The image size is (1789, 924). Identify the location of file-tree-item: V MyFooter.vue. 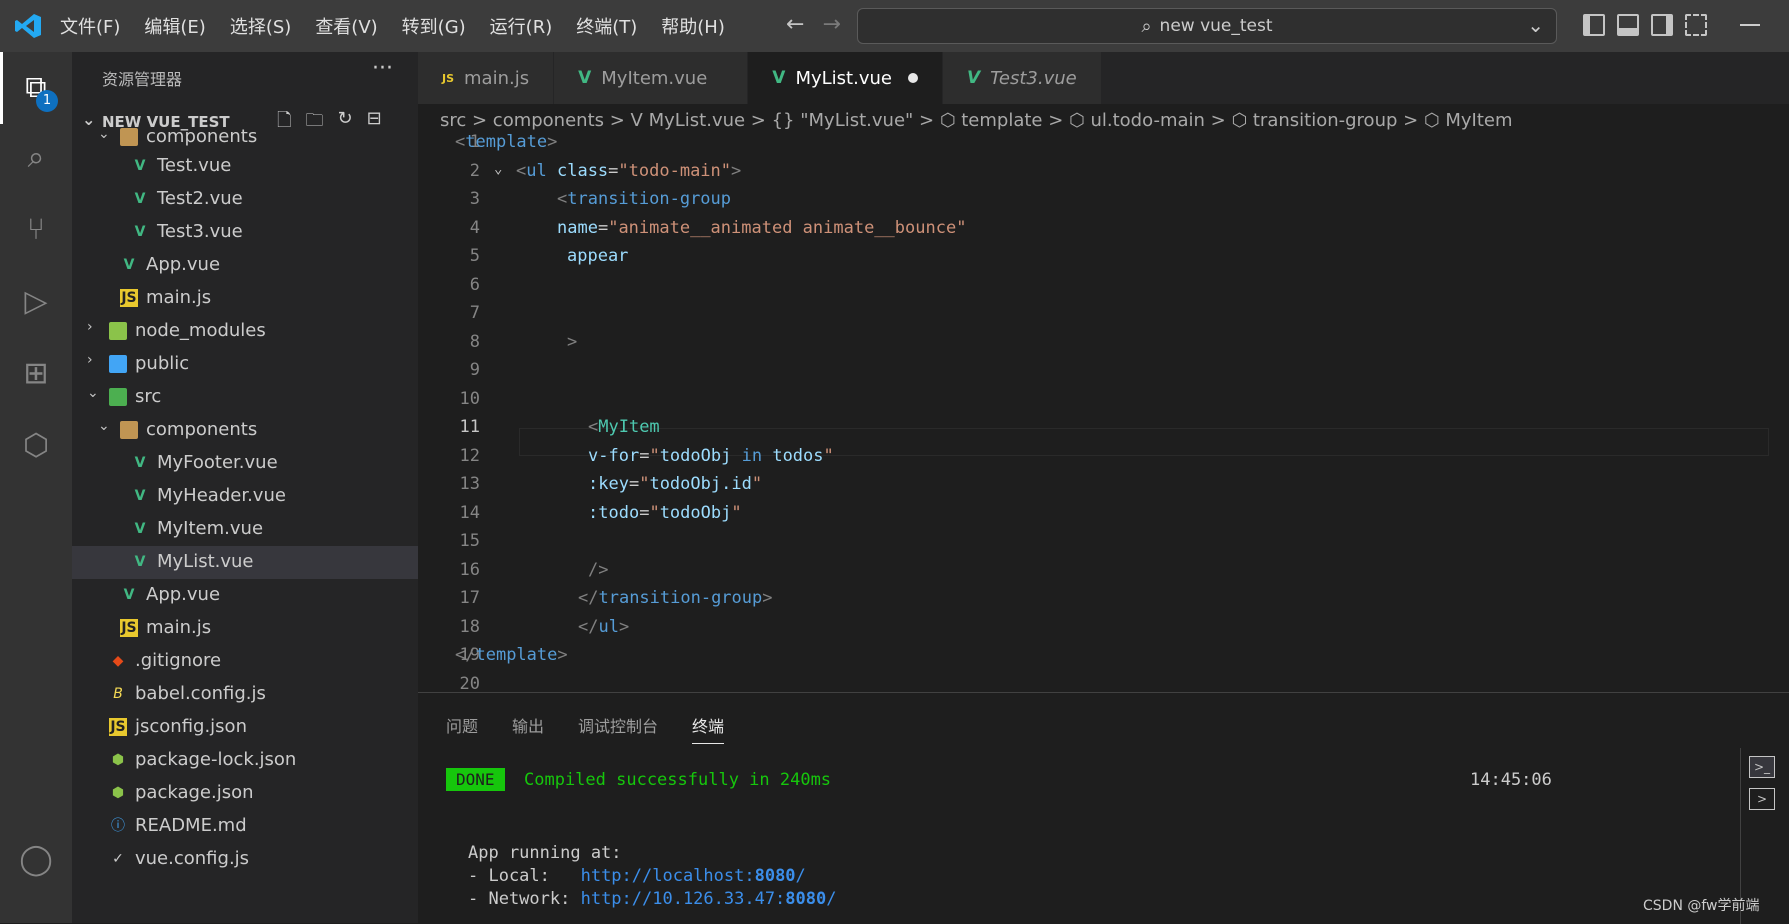
(245, 463).